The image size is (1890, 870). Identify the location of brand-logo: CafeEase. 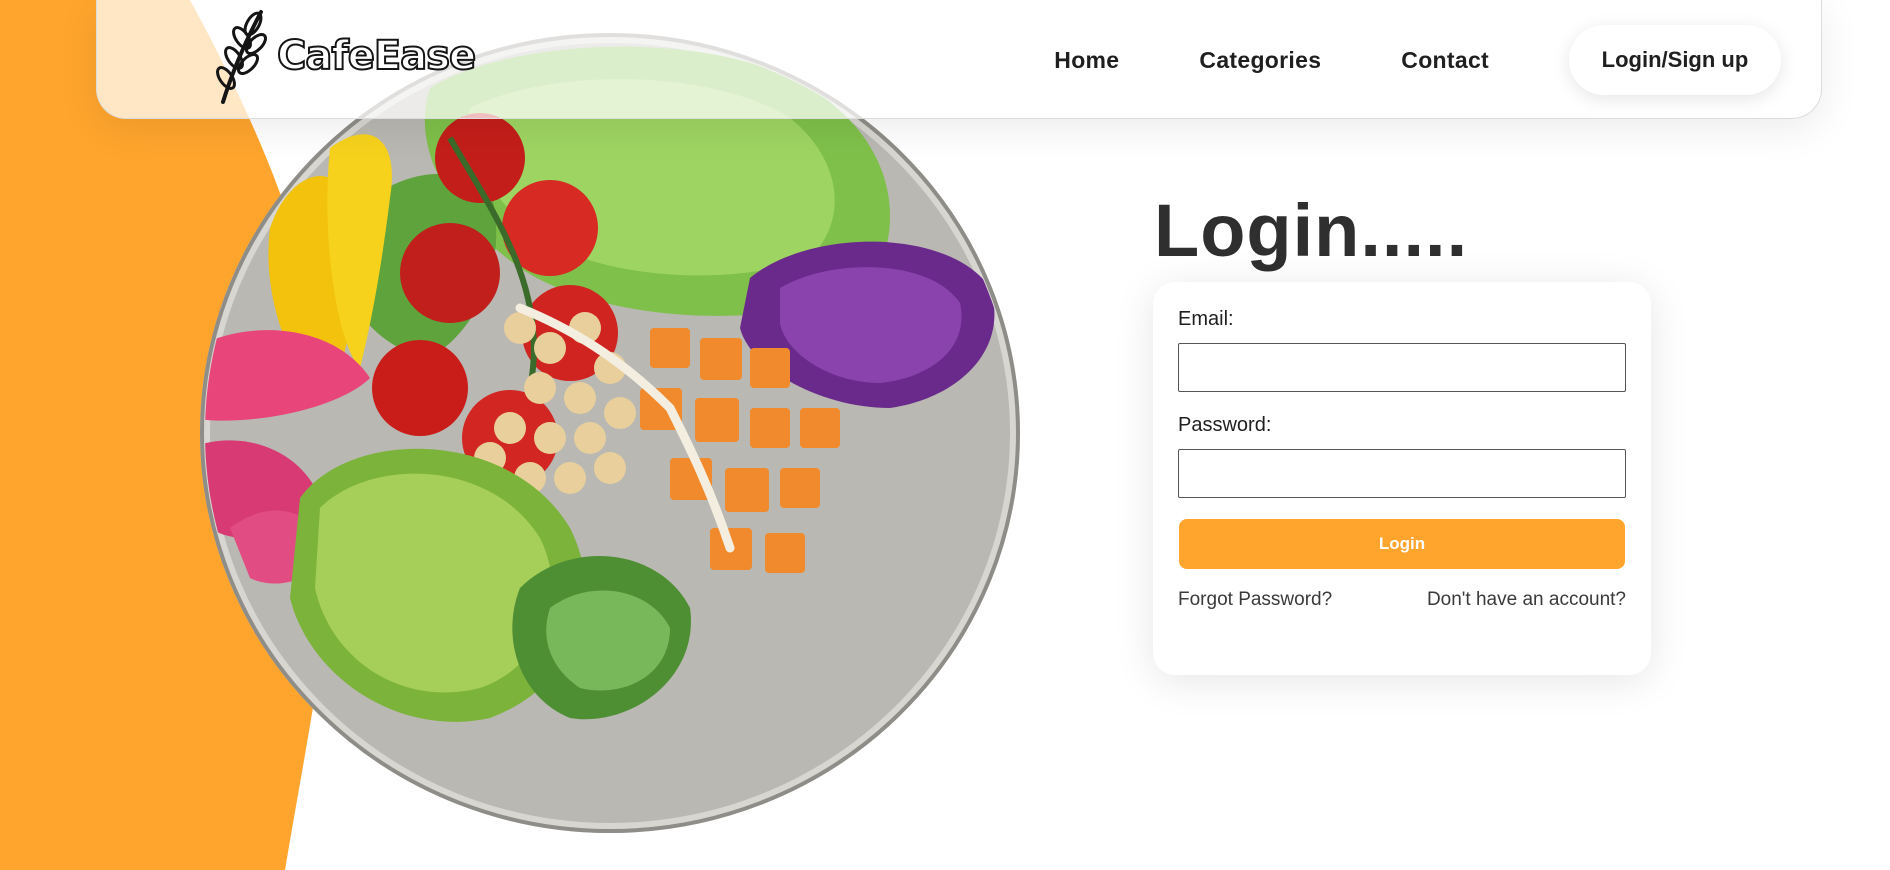
(343, 56).